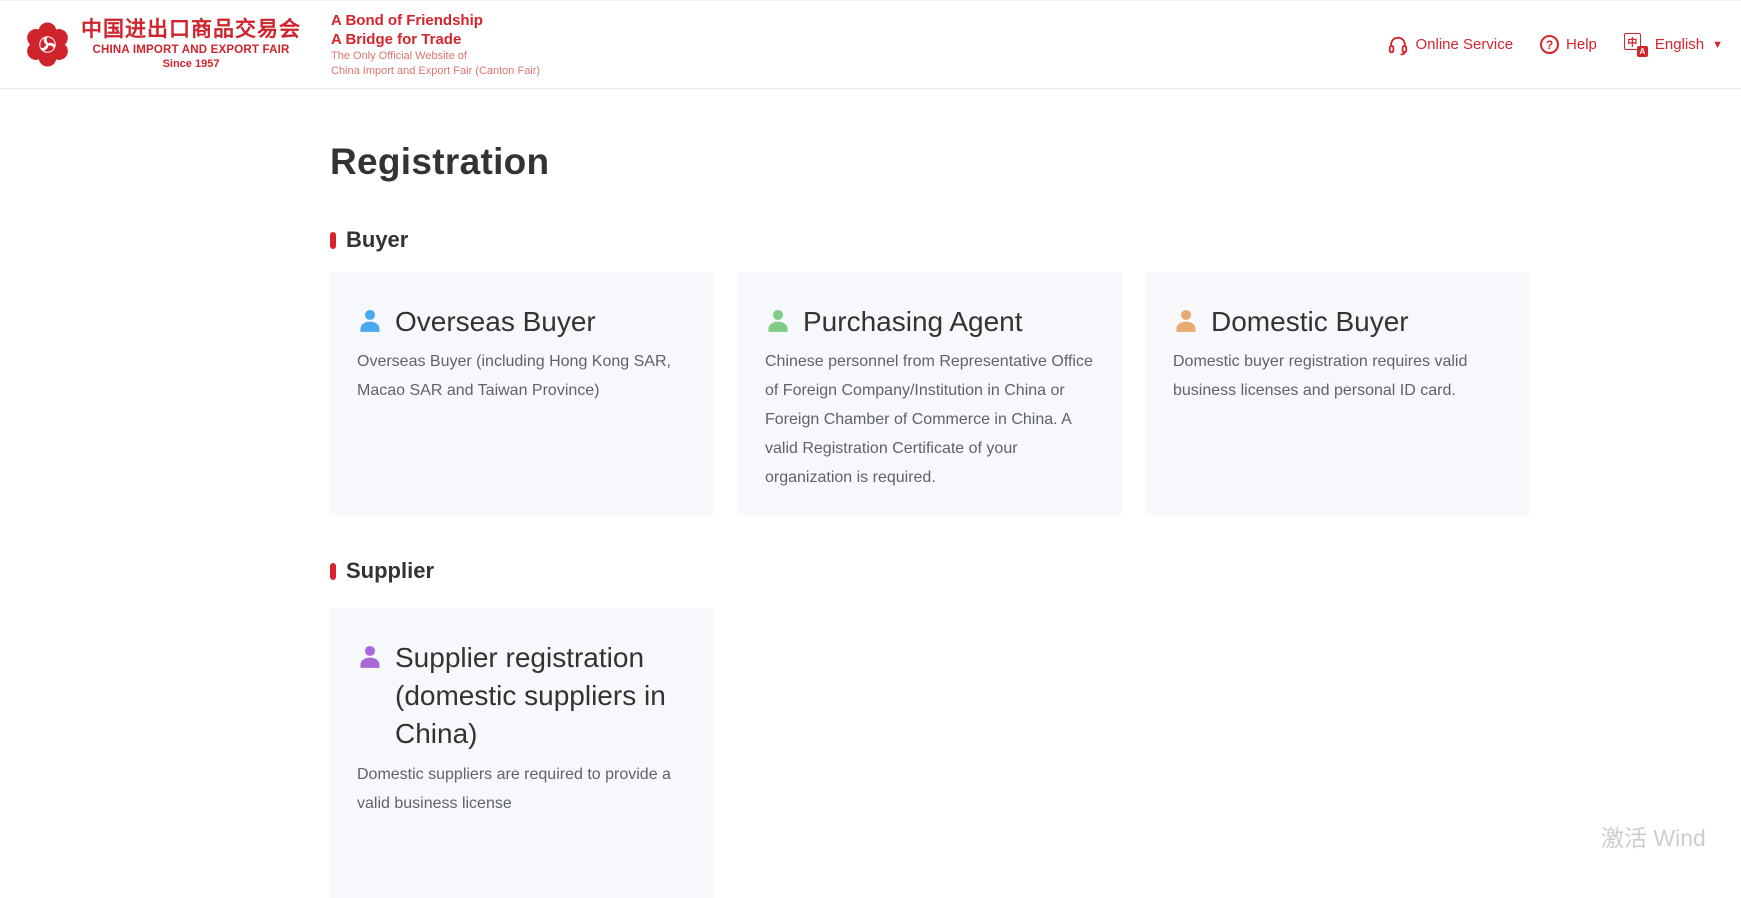 Image resolution: width=1741 pixels, height=898 pixels. What do you see at coordinates (390, 570) in the screenshot?
I see `supplier-section-label: Supplier` at bounding box center [390, 570].